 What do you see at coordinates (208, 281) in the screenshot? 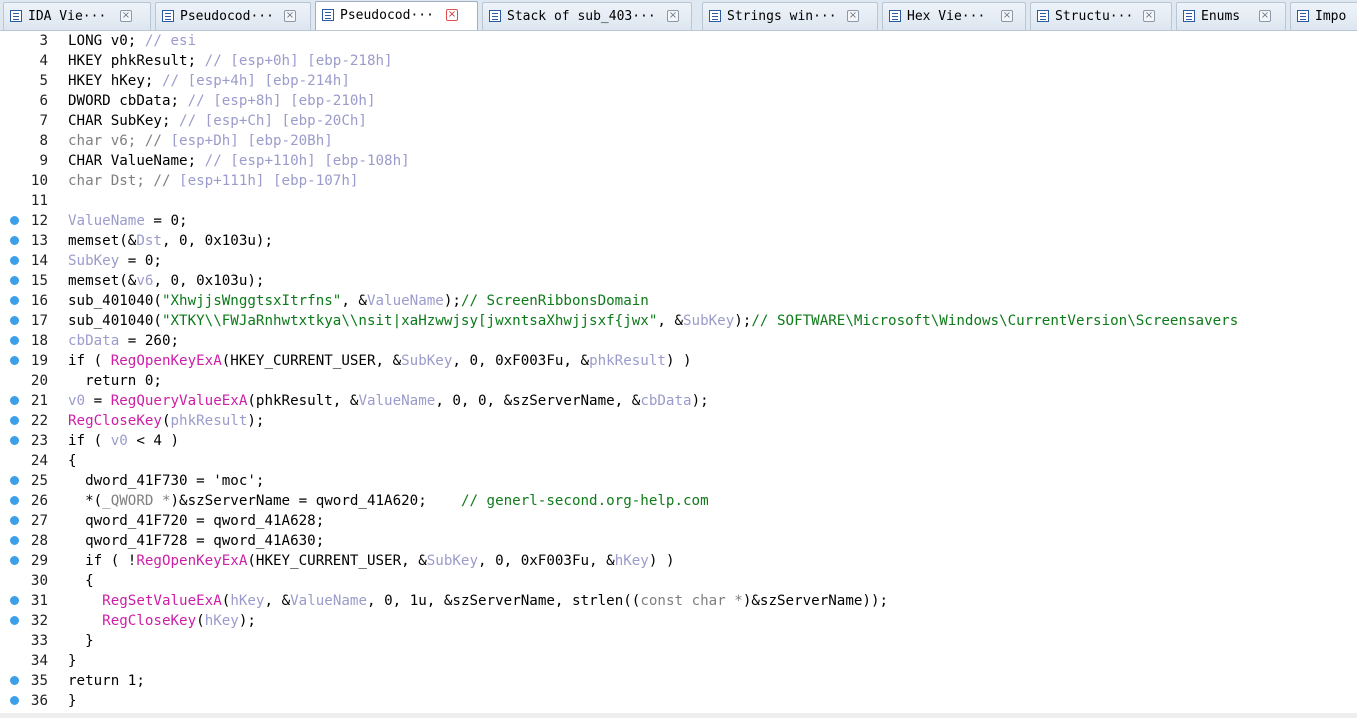
I see `code-token: , 0, 0x103u);` at bounding box center [208, 281].